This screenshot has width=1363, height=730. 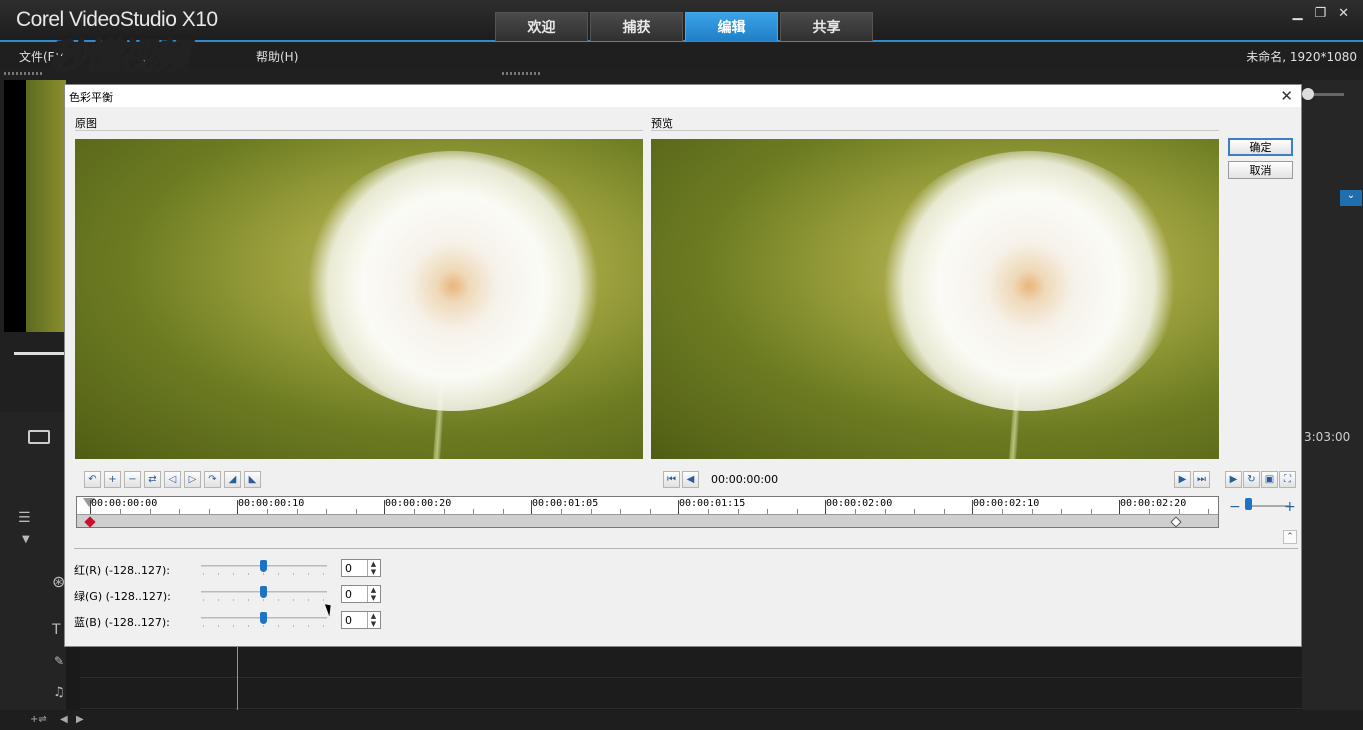 What do you see at coordinates (671, 479) in the screenshot?
I see `go-to-start-icon: ⏮` at bounding box center [671, 479].